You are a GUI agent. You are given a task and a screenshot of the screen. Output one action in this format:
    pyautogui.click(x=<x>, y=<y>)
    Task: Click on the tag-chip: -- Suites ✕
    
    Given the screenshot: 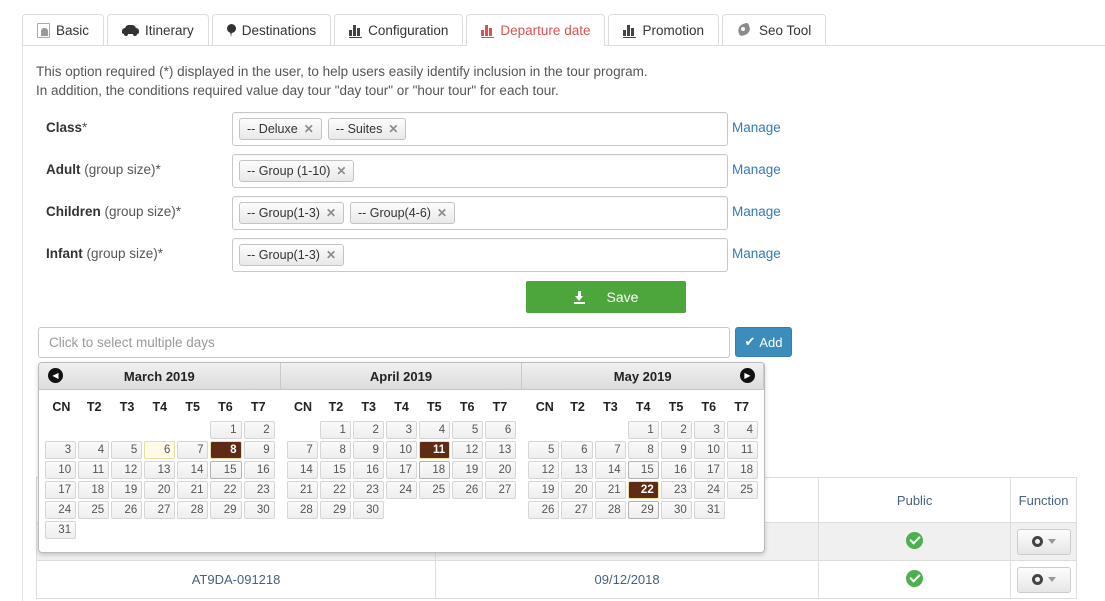 What is the action you would take?
    pyautogui.click(x=367, y=129)
    